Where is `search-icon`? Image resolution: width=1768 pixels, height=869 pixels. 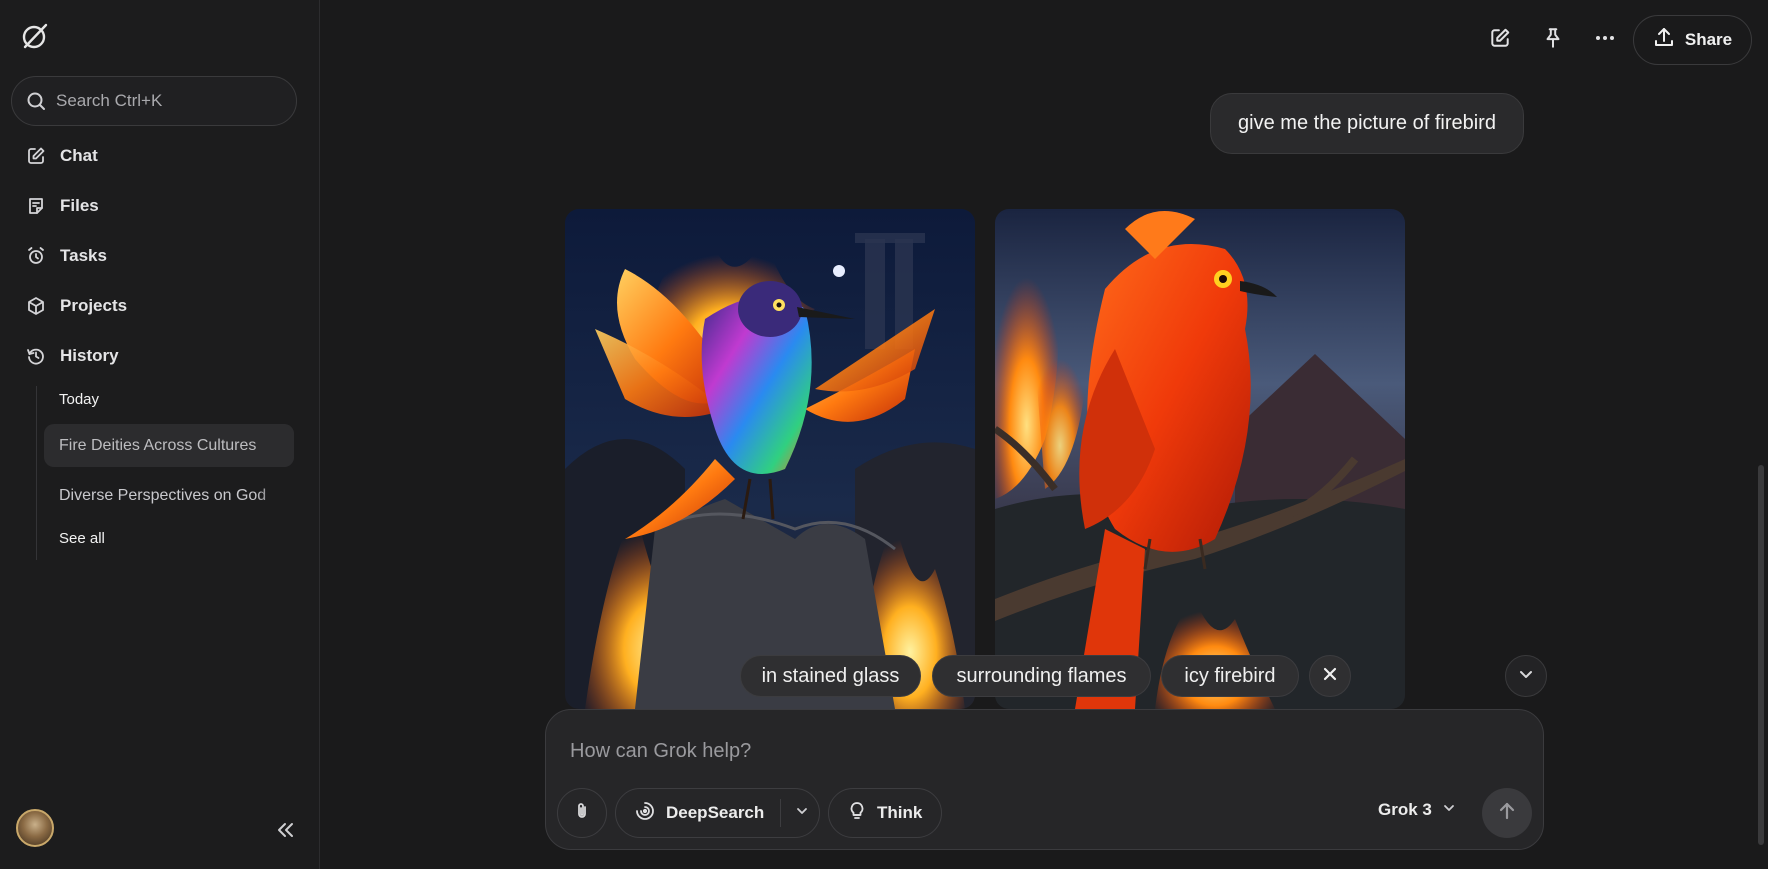
search-icon is located at coordinates (36, 101).